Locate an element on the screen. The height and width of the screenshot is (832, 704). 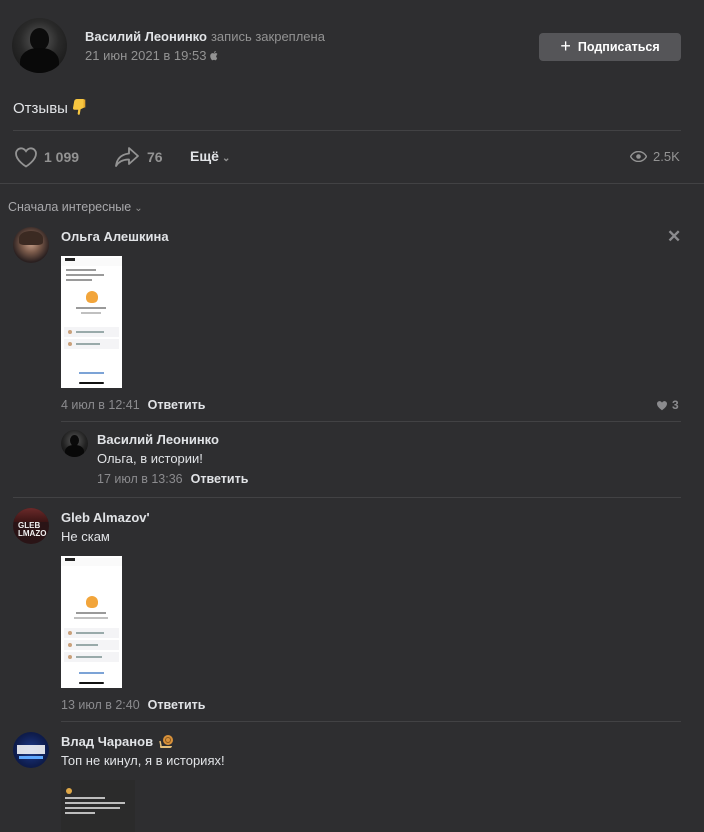
plus-icon: + is located at coordinates (565, 46).